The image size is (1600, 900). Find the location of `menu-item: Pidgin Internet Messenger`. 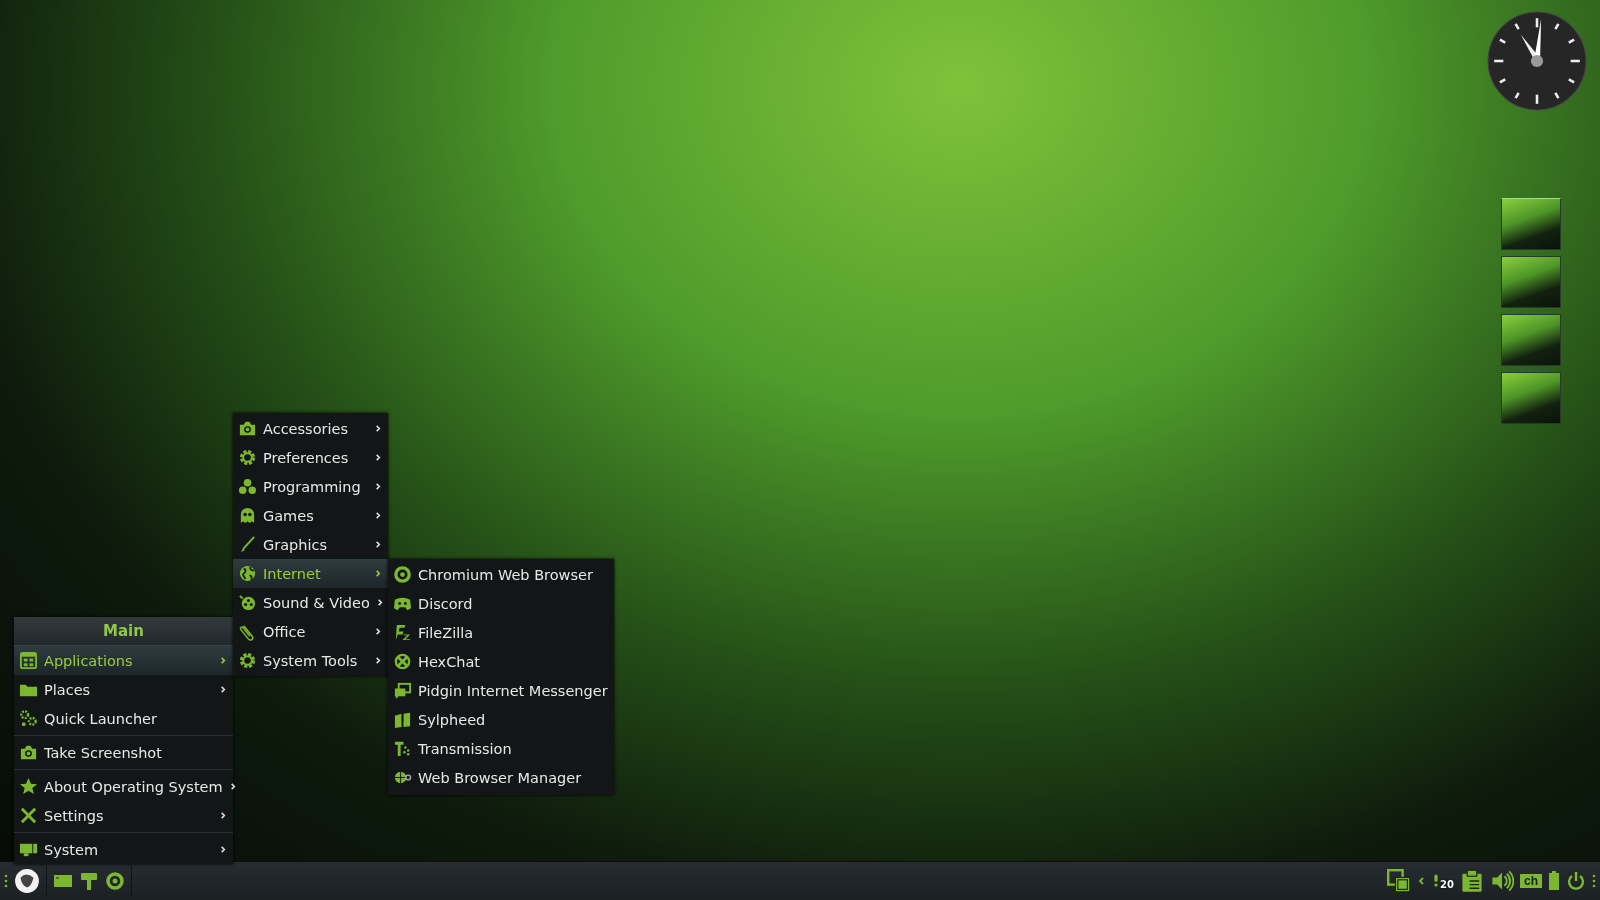

menu-item: Pidgin Internet Messenger is located at coordinates (501, 690).